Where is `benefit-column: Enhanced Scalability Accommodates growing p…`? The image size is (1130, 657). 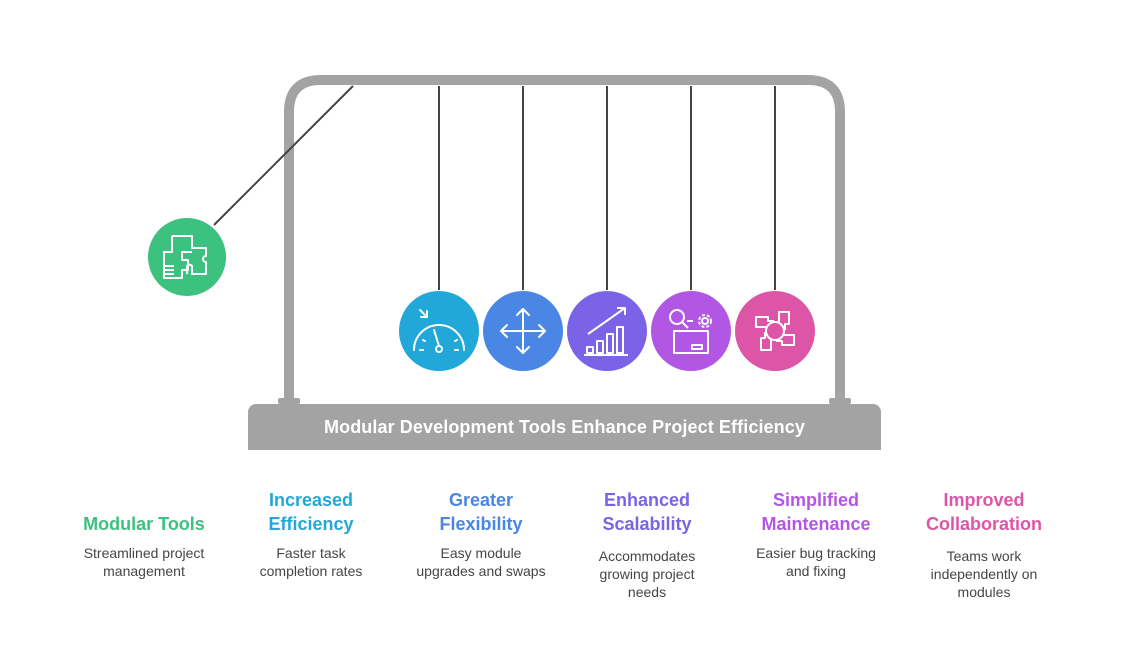
benefit-column: Enhanced Scalability Accommodates growing p… is located at coordinates (647, 544).